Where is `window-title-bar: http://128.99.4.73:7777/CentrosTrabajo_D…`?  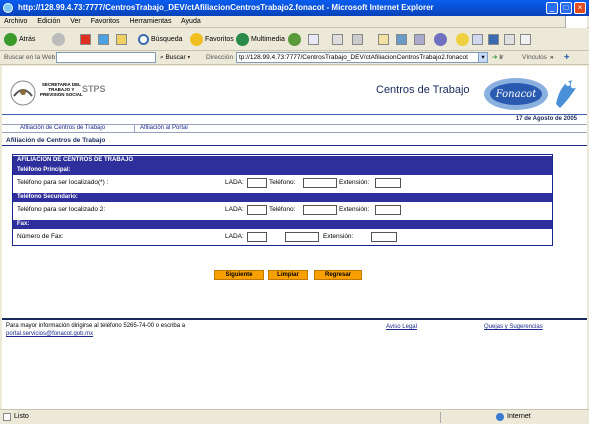 window-title-bar: http://128.99.4.73:7777/CentrosTrabajo_D… is located at coordinates (294, 8).